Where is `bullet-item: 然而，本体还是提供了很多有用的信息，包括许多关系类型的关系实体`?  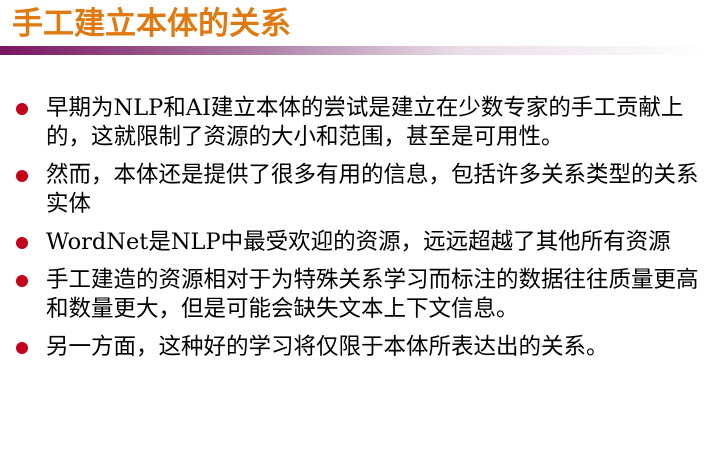 bullet-item: 然而，本体还是提供了很多有用的信息，包括许多关系类型的关系实体 is located at coordinates (354, 190).